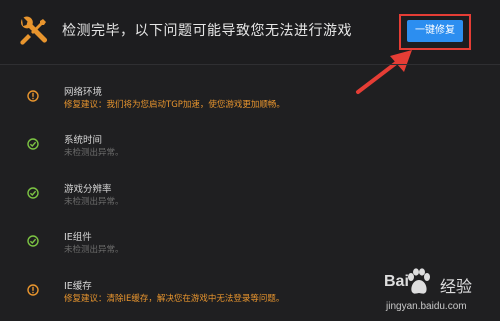 The width and height of the screenshot is (500, 321). I want to click on repair-tools-icon, so click(33, 30).